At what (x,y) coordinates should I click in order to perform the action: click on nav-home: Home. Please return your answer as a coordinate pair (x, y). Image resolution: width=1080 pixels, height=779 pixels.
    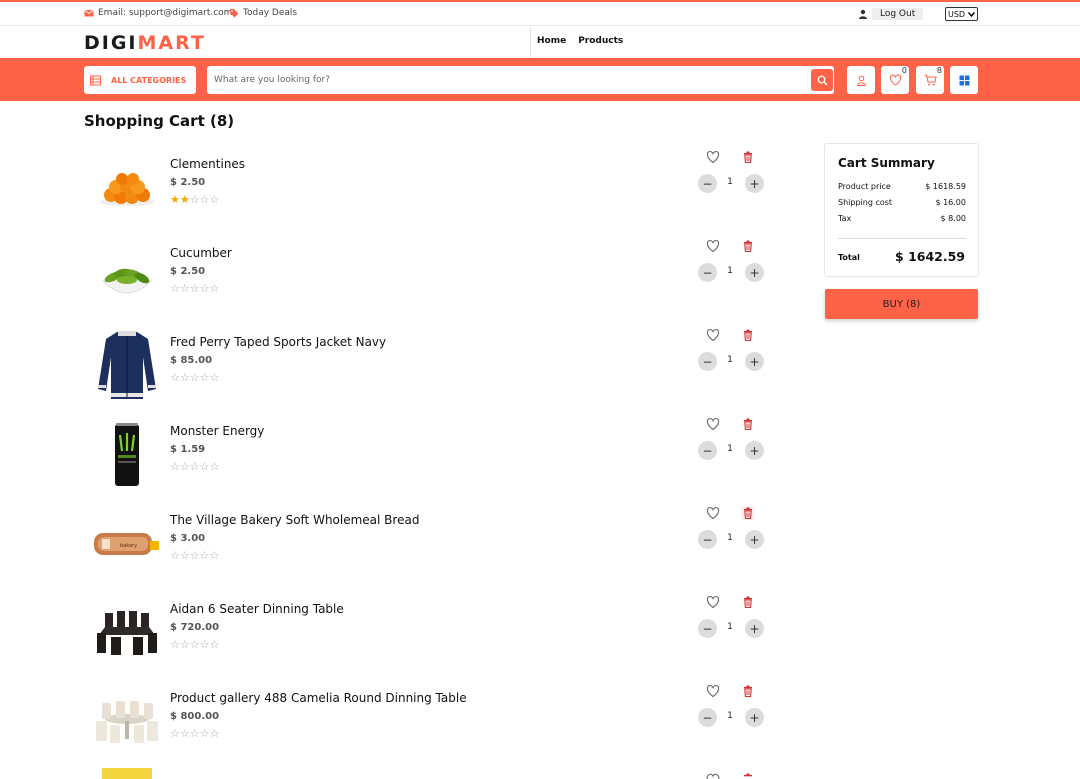
    Looking at the image, I should click on (551, 41).